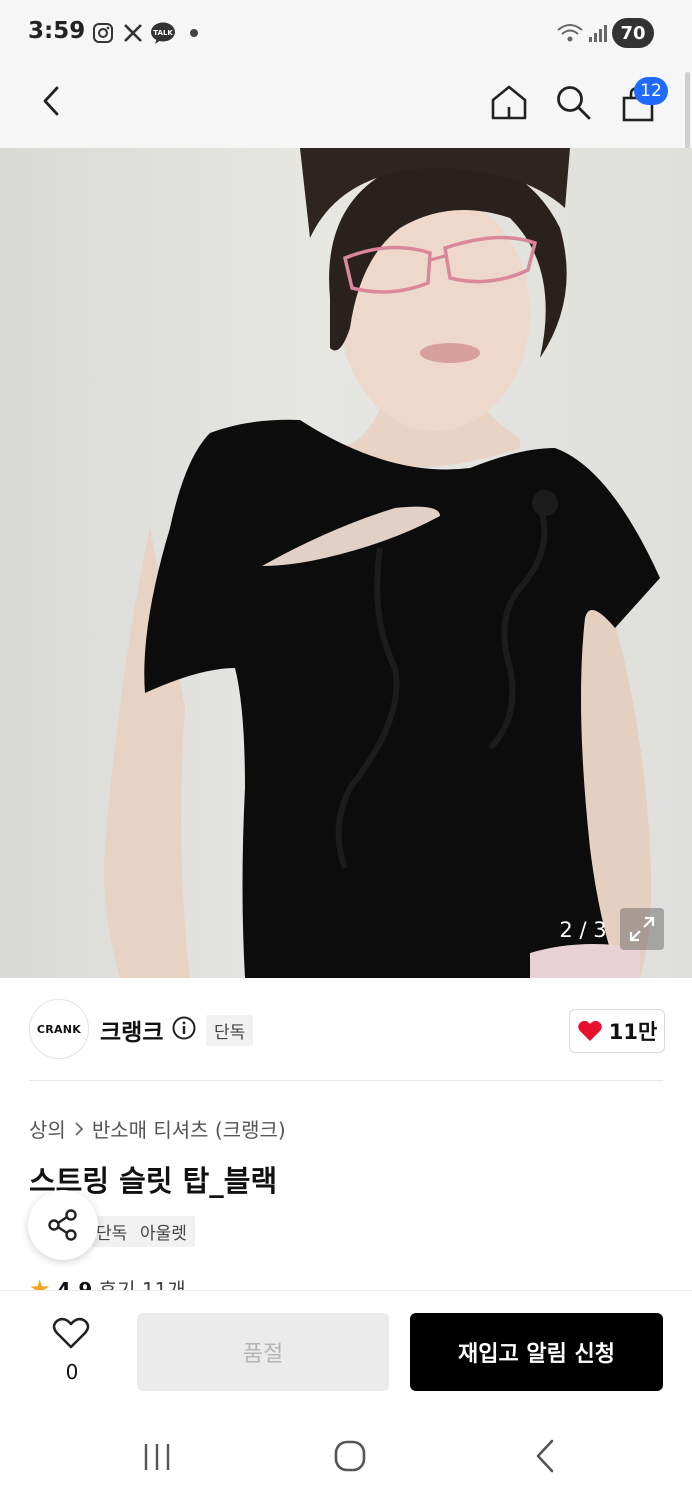  I want to click on back-icon, so click(51, 101).